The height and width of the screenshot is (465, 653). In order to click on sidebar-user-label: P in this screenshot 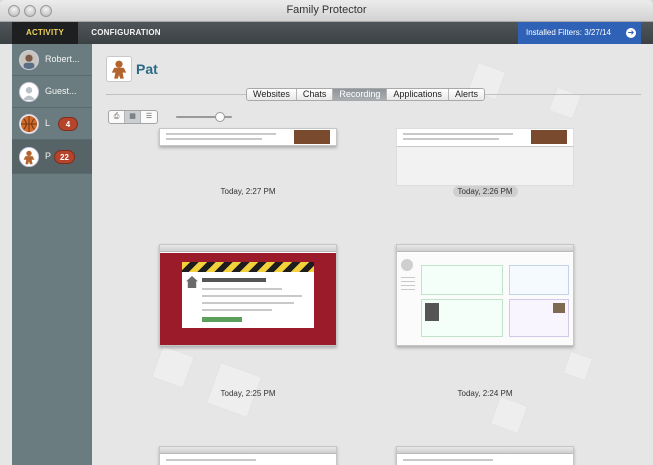, I will do `click(48, 156)`.